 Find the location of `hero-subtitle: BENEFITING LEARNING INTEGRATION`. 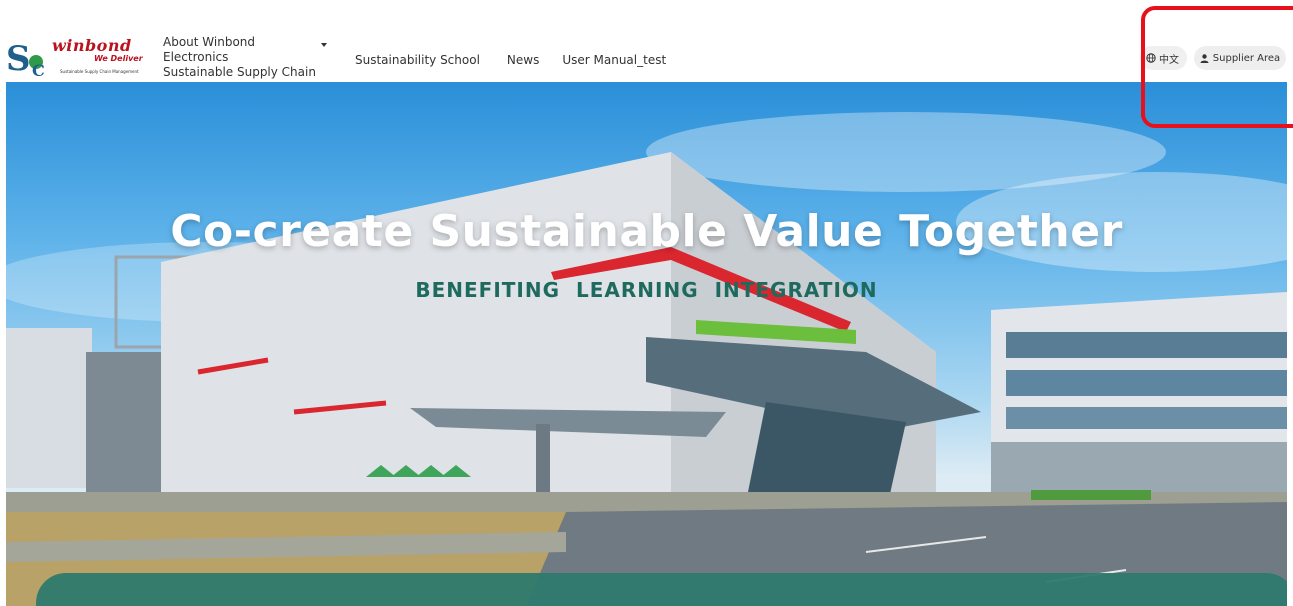

hero-subtitle: BENEFITING LEARNING INTEGRATION is located at coordinates (646, 290).